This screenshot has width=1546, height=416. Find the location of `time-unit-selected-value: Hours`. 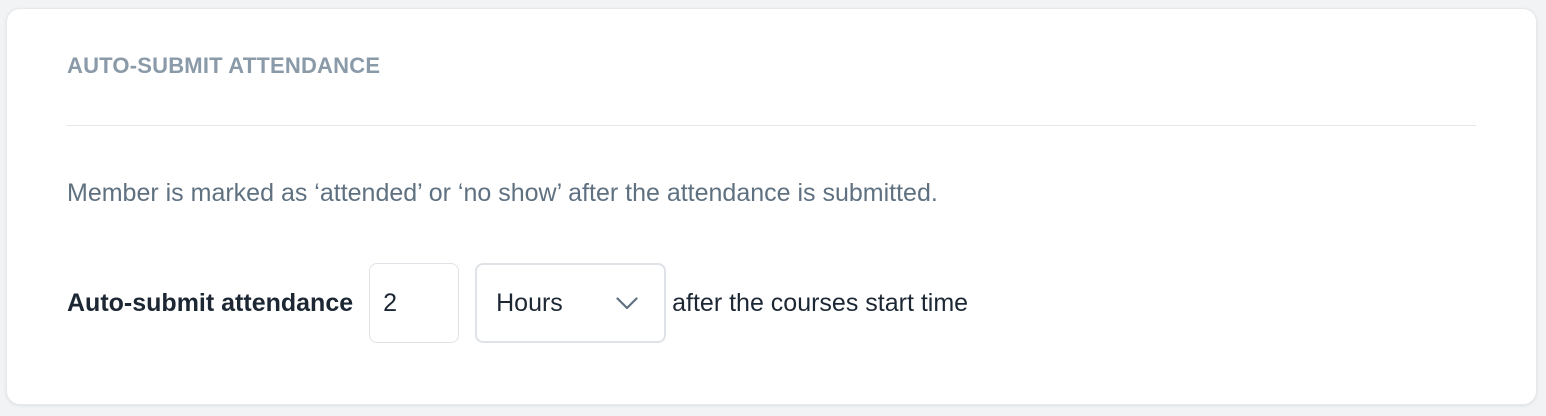

time-unit-selected-value: Hours is located at coordinates (529, 302).